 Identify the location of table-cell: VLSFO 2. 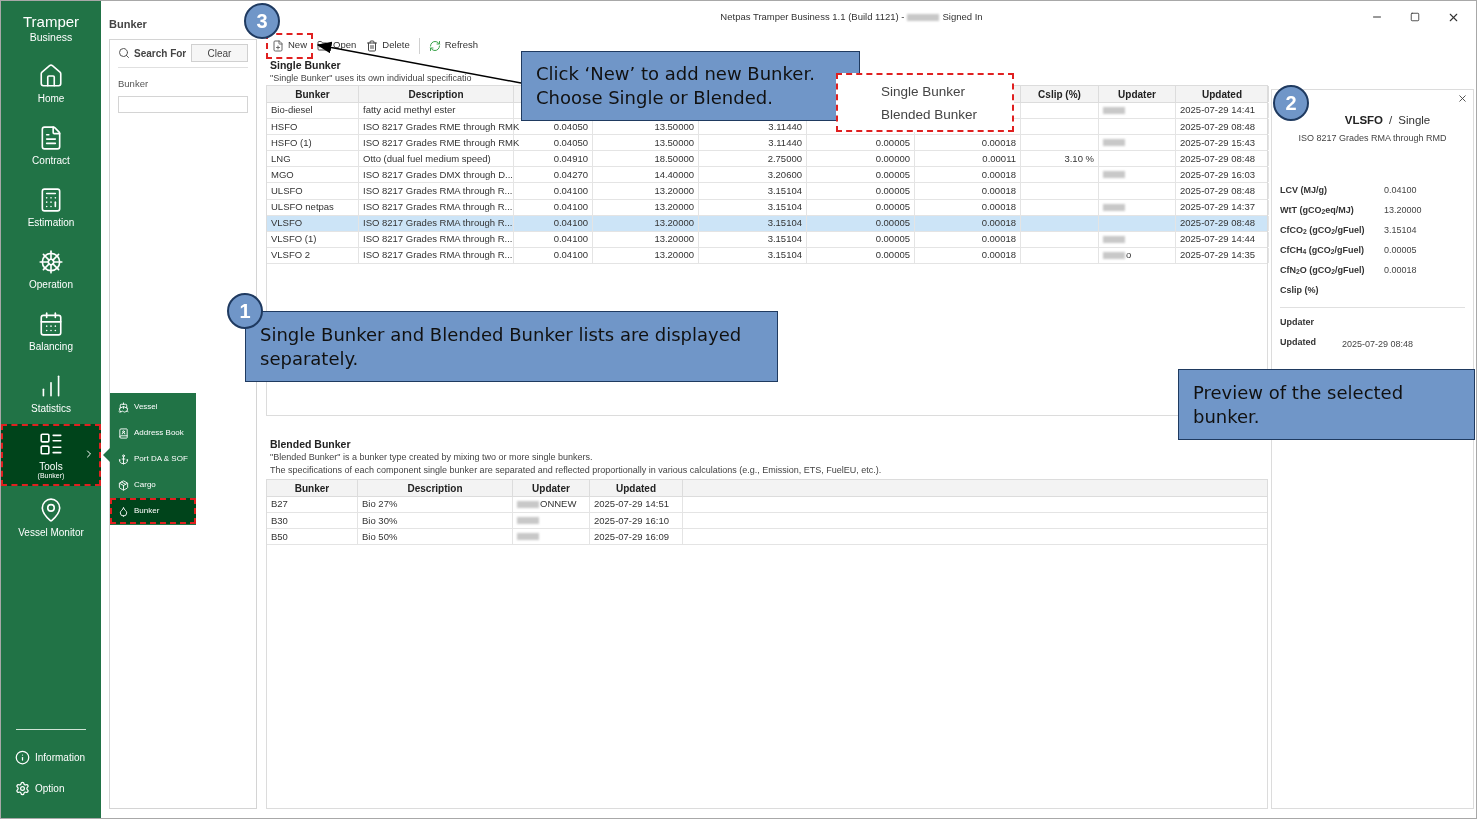
(291, 255).